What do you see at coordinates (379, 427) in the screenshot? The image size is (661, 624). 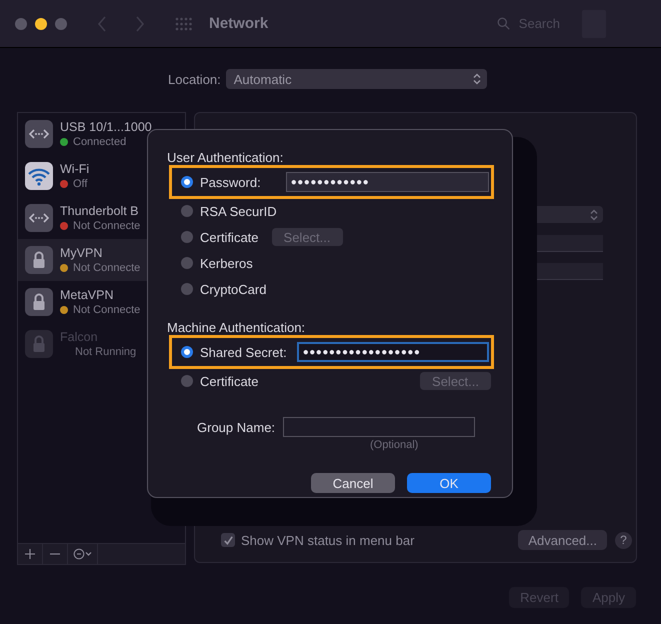 I see `group-name-field` at bounding box center [379, 427].